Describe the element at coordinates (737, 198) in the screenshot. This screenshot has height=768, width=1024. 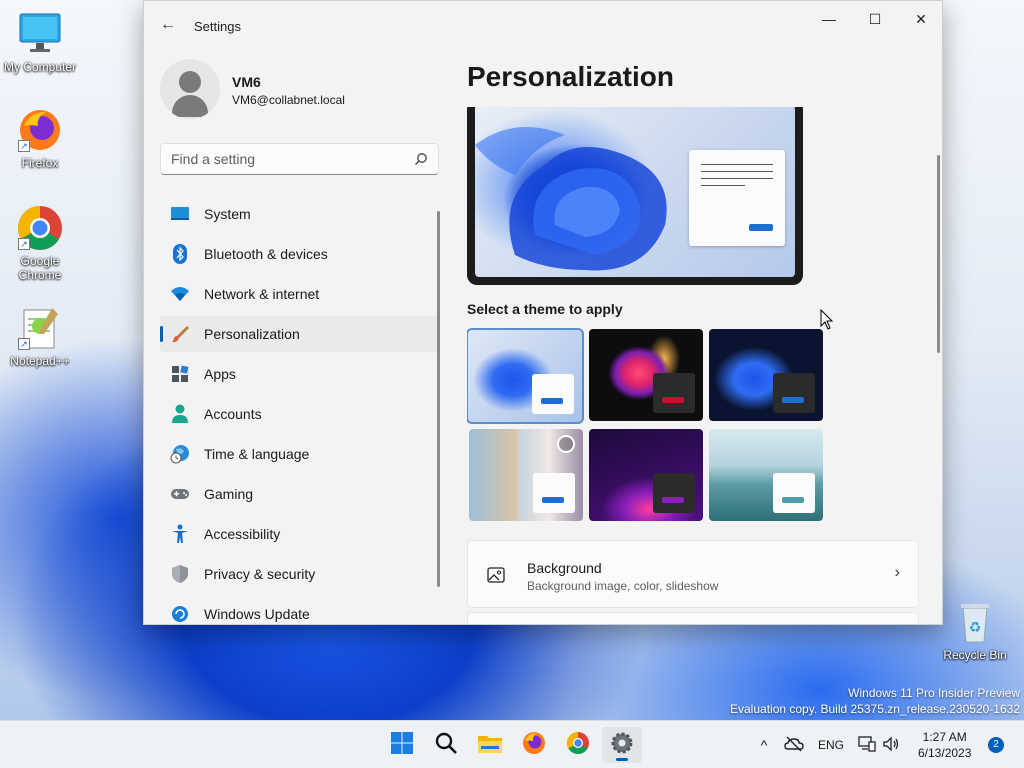
I see `preview-window-card` at that location.